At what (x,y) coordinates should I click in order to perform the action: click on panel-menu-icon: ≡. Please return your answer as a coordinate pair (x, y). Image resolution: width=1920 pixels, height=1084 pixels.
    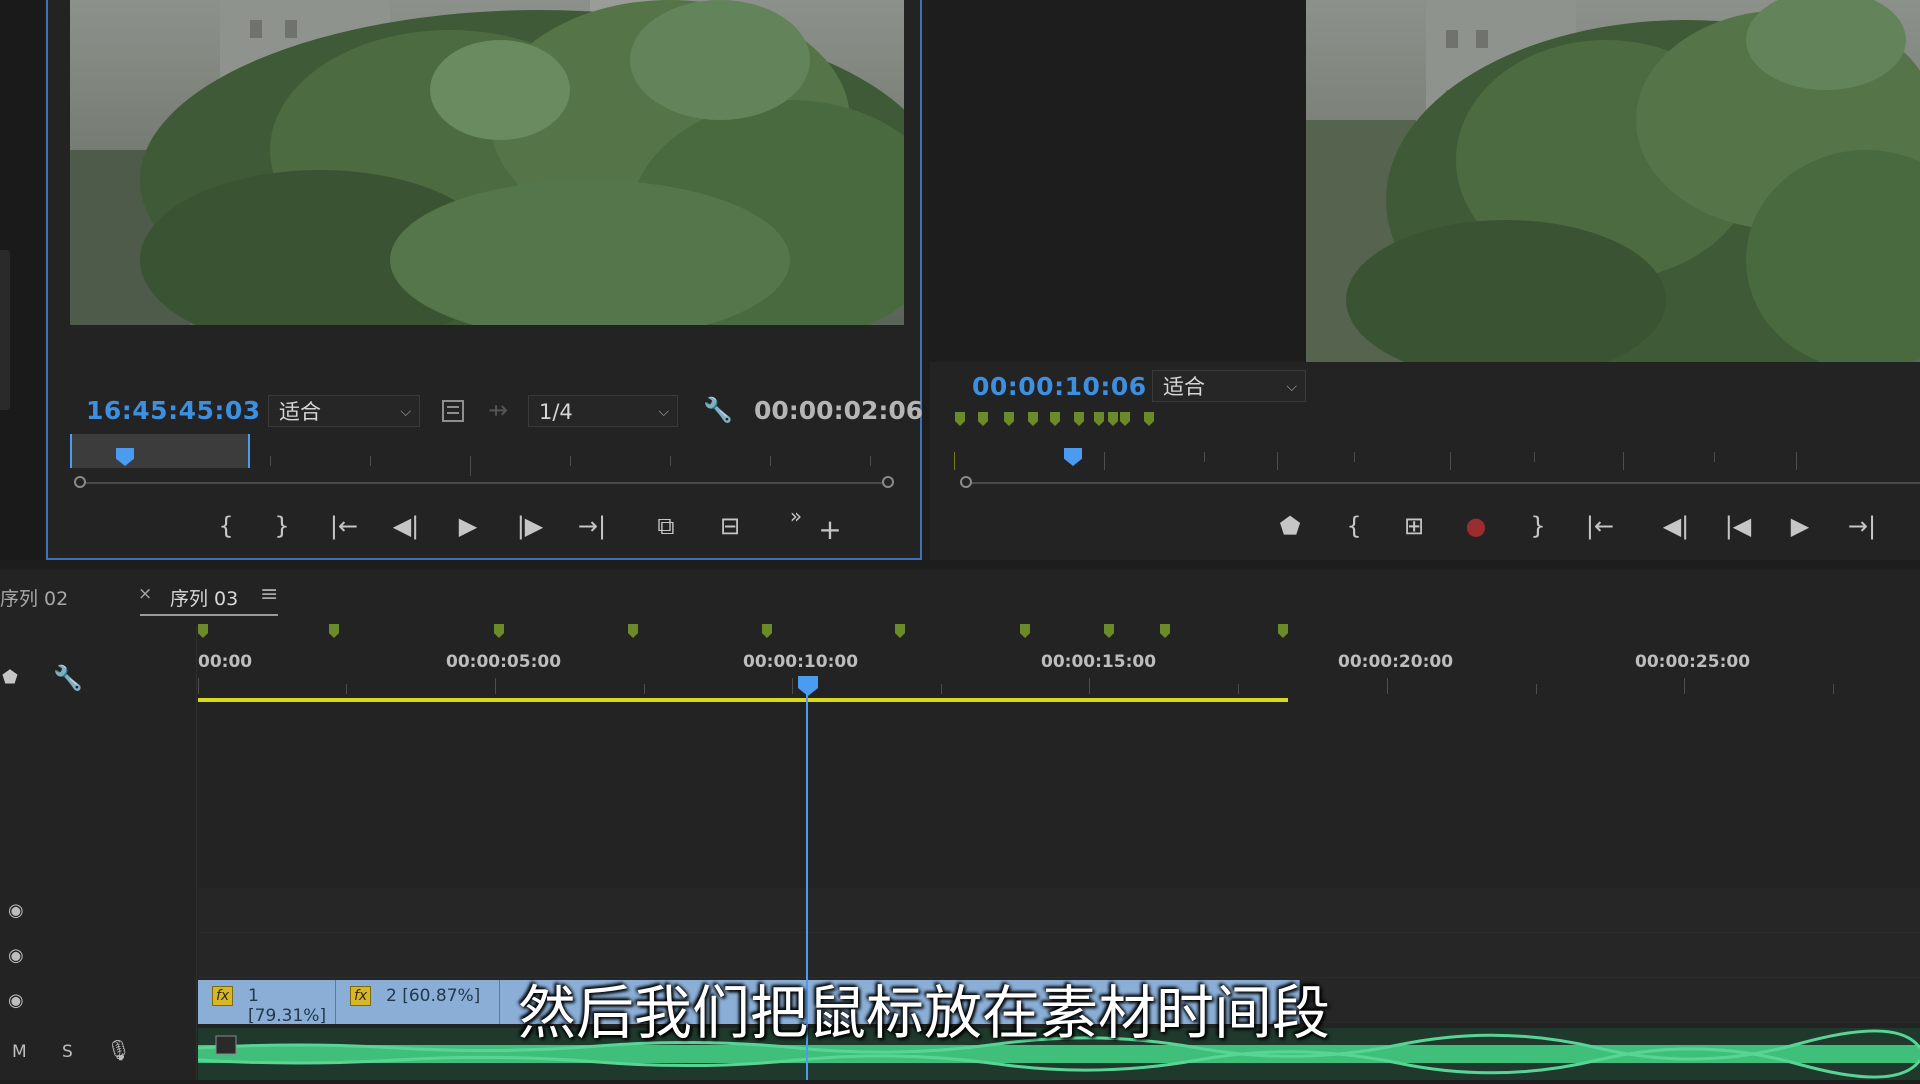
    Looking at the image, I should click on (269, 594).